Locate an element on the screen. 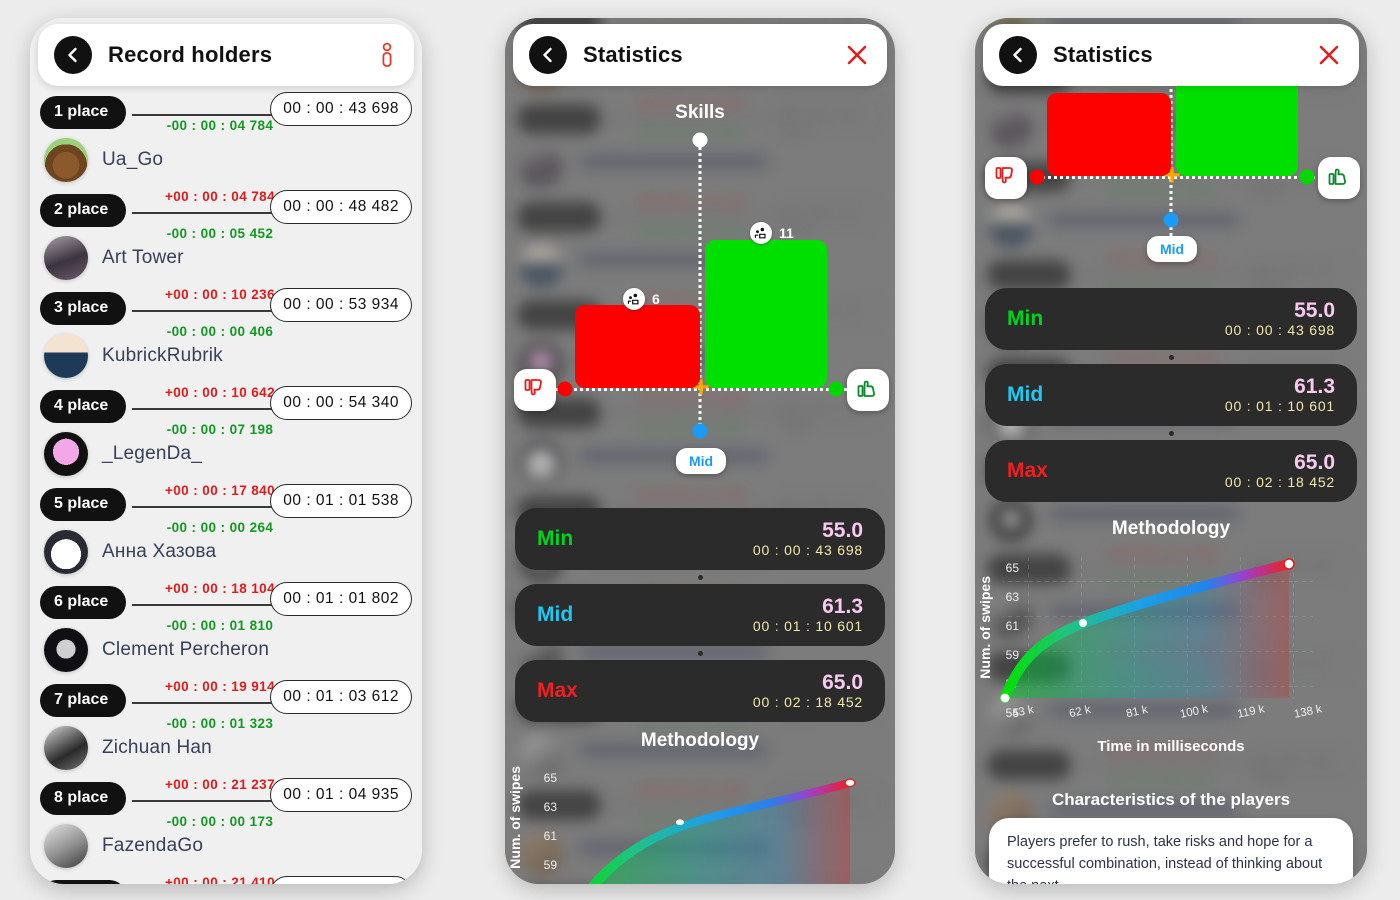 The width and height of the screenshot is (1400, 900). place-badge: 8 place is located at coordinates (83, 798).